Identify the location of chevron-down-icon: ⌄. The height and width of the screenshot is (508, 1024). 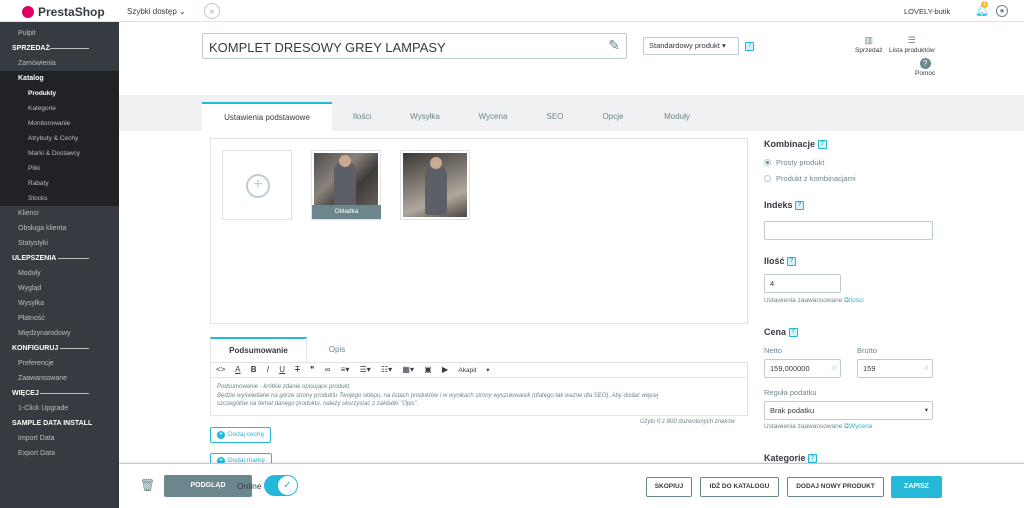
(182, 11).